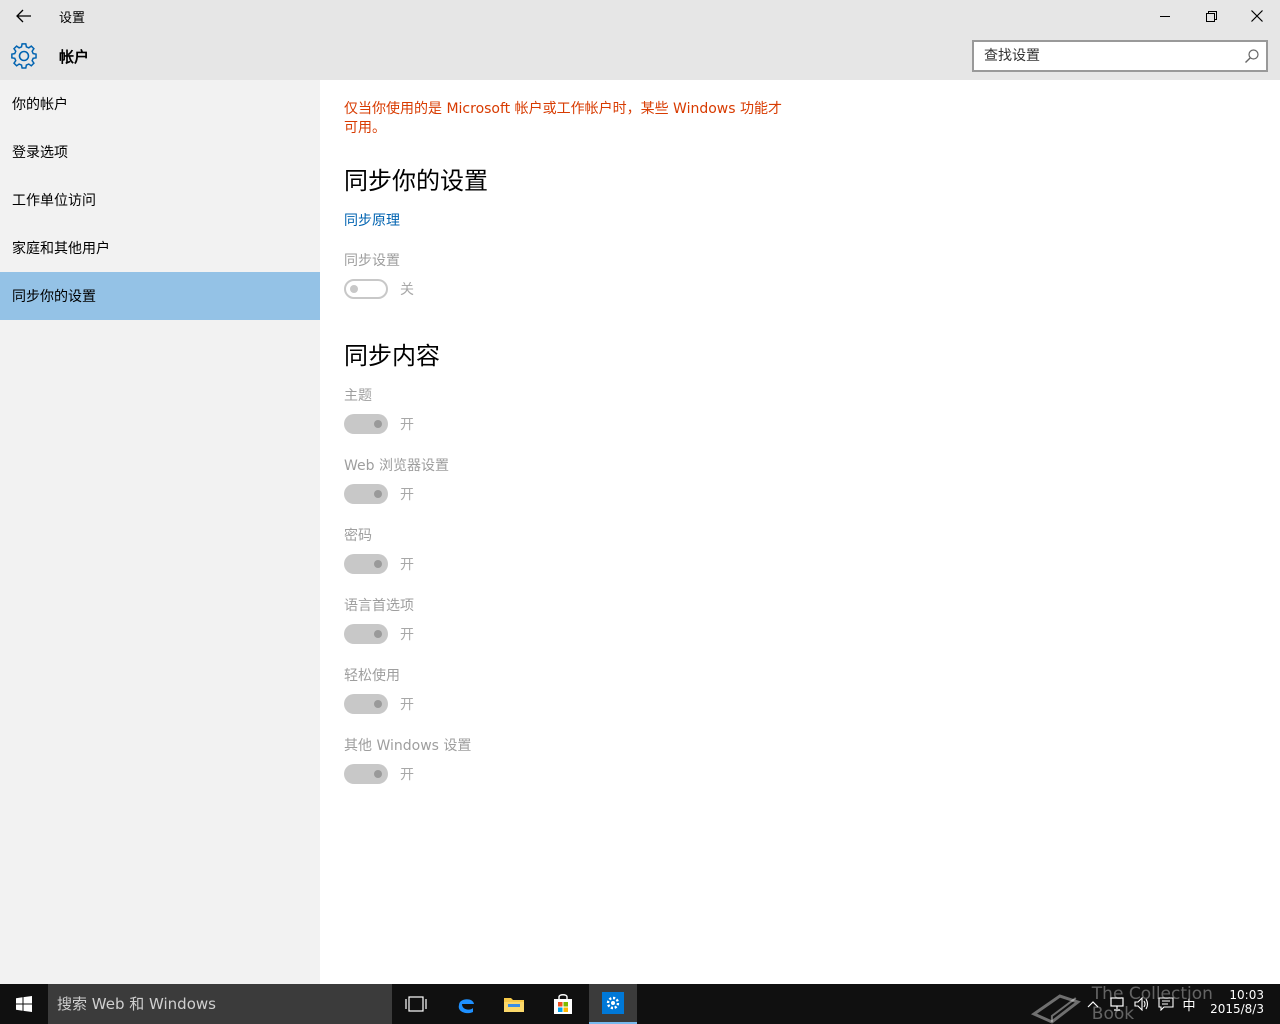 The width and height of the screenshot is (1280, 1024). I want to click on windows-logo-icon, so click(24, 1004).